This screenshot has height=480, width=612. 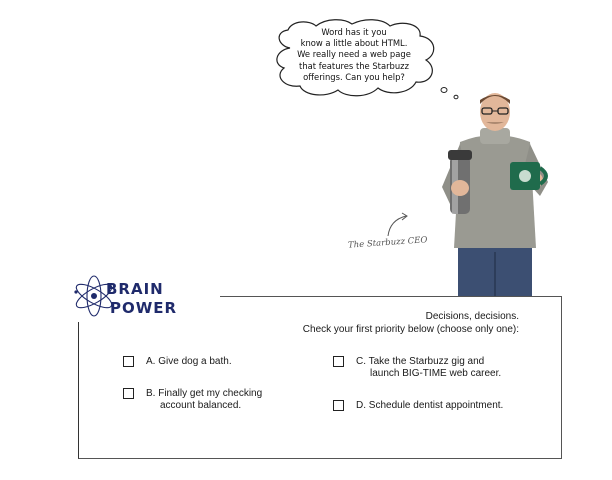 I want to click on power-text: POWER, so click(x=143, y=308).